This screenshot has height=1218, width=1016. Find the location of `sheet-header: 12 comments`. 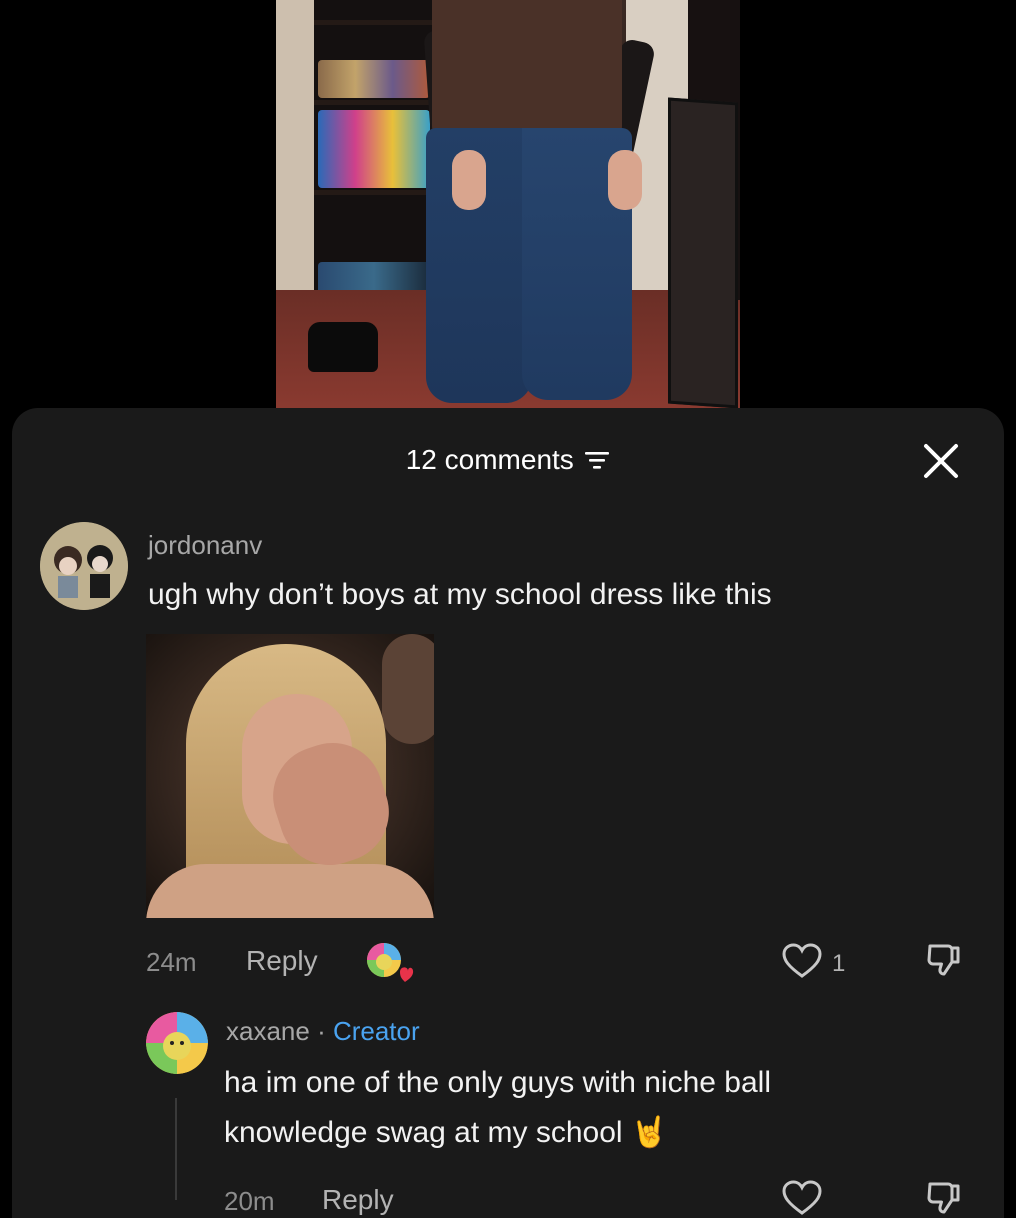

sheet-header: 12 comments is located at coordinates (508, 460).